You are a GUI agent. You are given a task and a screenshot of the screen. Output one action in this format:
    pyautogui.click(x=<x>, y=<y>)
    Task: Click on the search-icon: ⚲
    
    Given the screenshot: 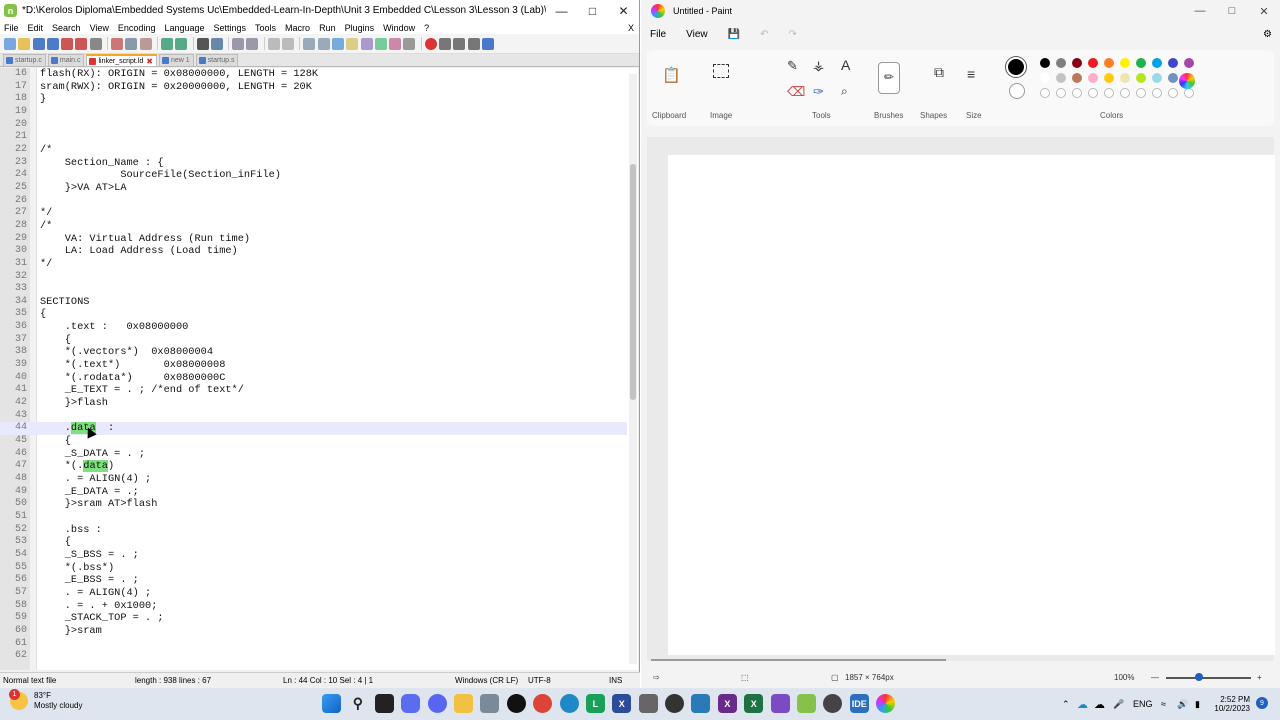 What is the action you would take?
    pyautogui.click(x=357, y=703)
    